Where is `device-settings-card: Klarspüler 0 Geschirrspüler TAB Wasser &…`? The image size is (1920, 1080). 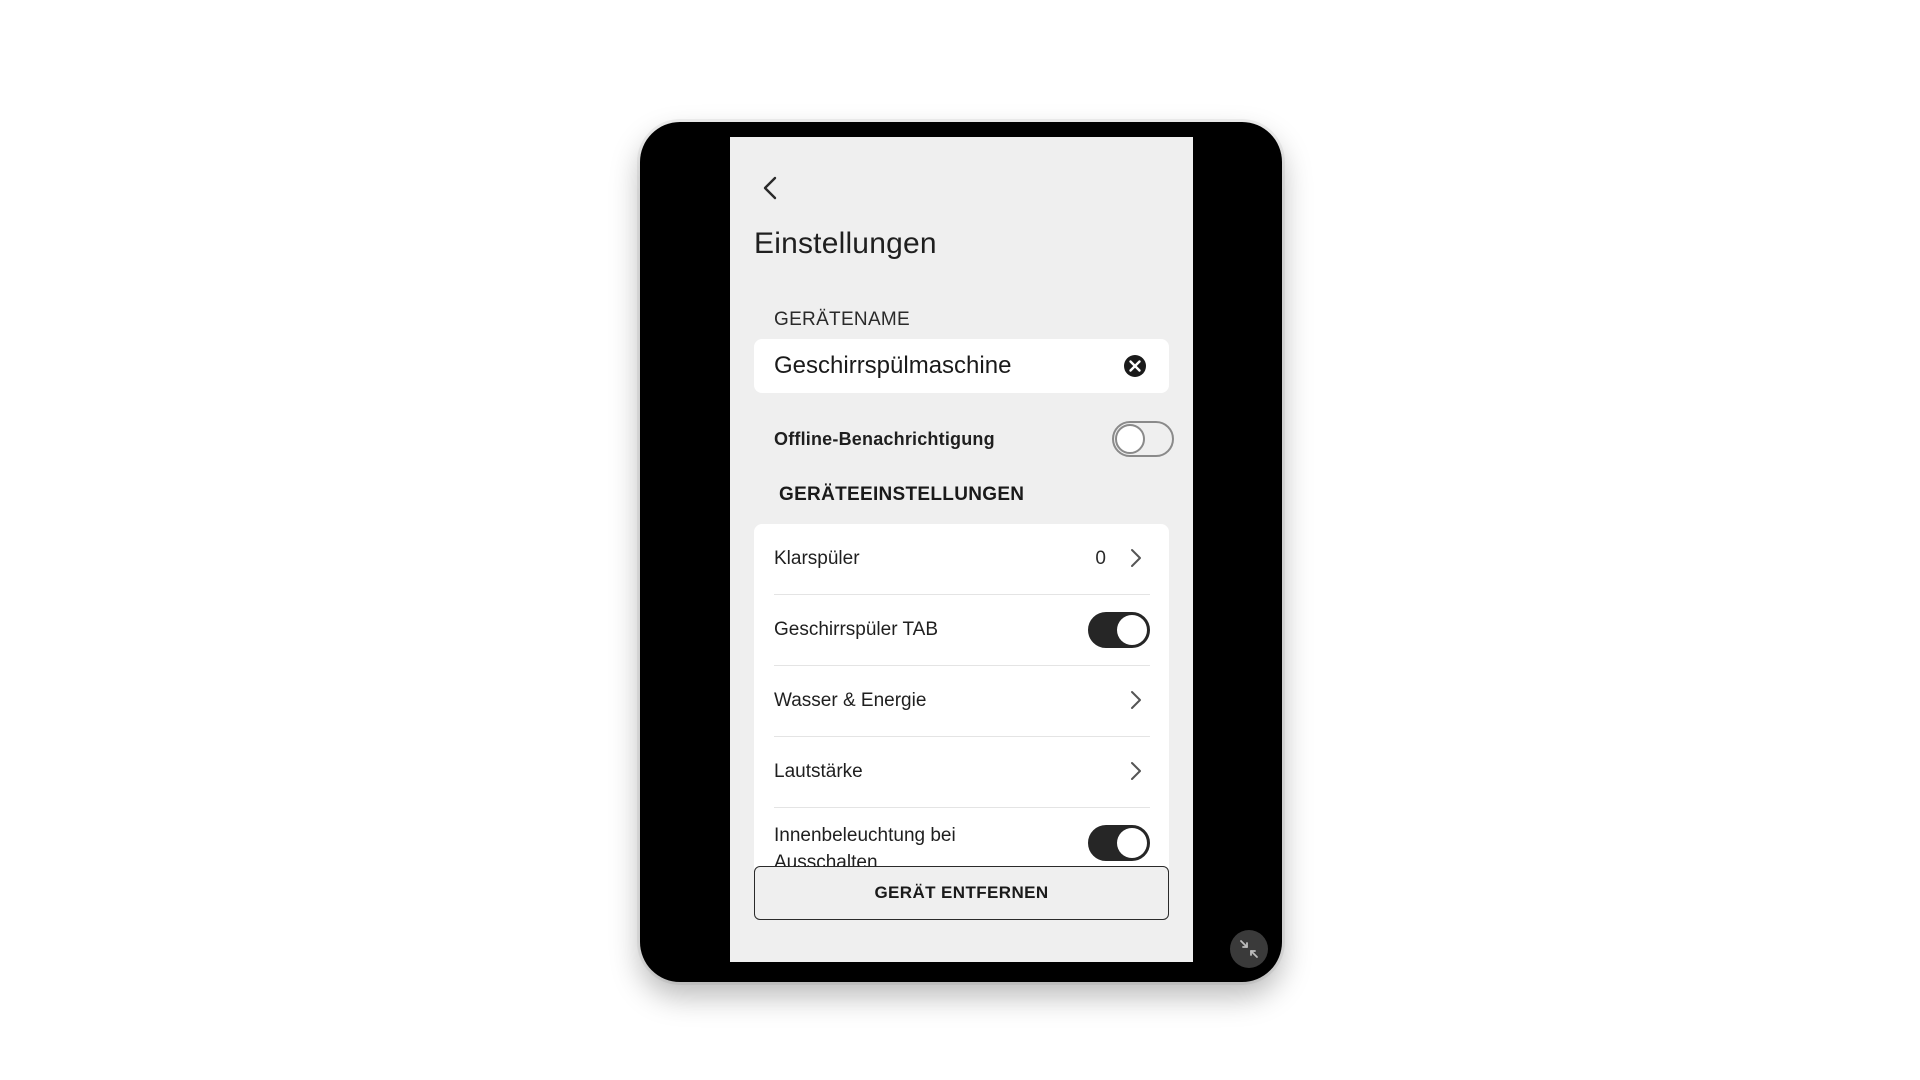 device-settings-card: Klarspüler 0 Geschirrspüler TAB Wasser &… is located at coordinates (961, 709).